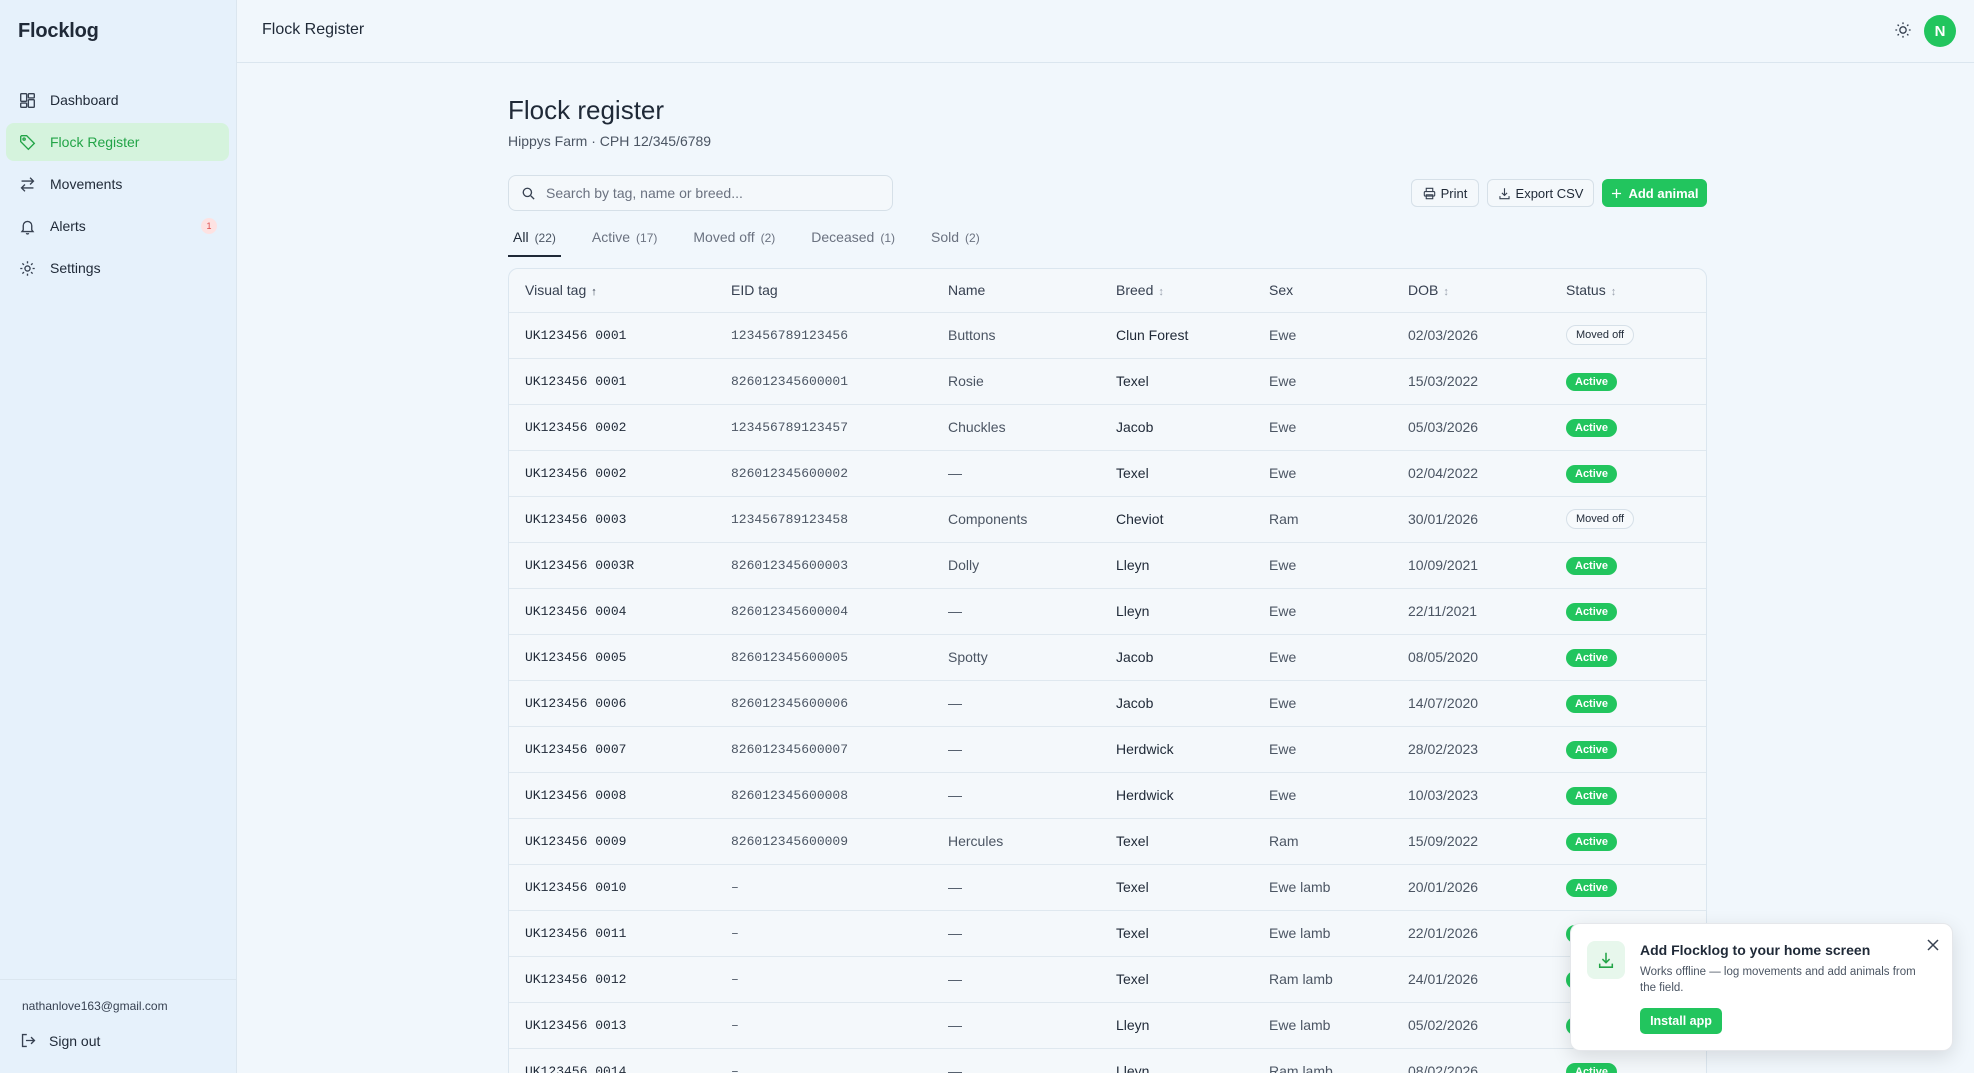 The width and height of the screenshot is (1974, 1073). I want to click on sidebar-item-label: Settings, so click(75, 268).